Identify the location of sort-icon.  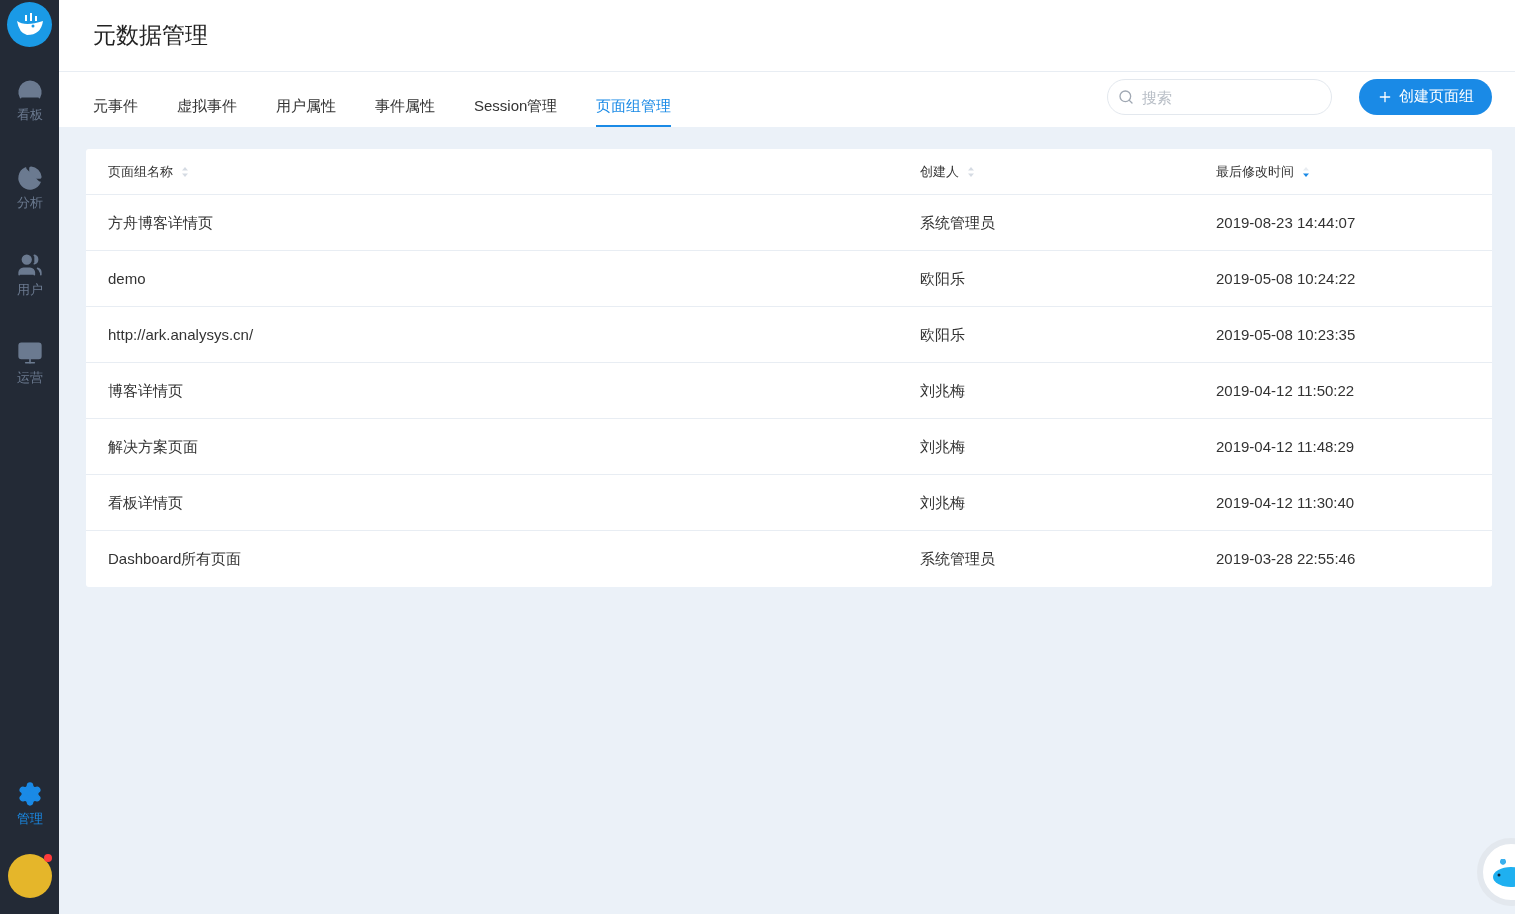
(1306, 171).